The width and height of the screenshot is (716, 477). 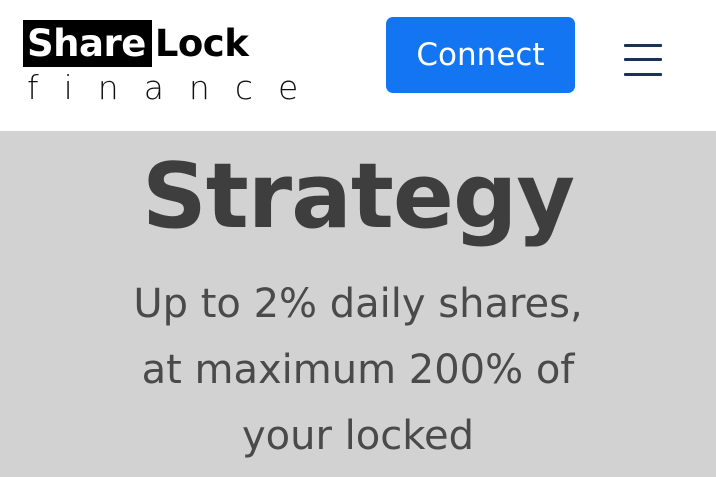 What do you see at coordinates (175, 87) in the screenshot?
I see `logo-subtitle: finance` at bounding box center [175, 87].